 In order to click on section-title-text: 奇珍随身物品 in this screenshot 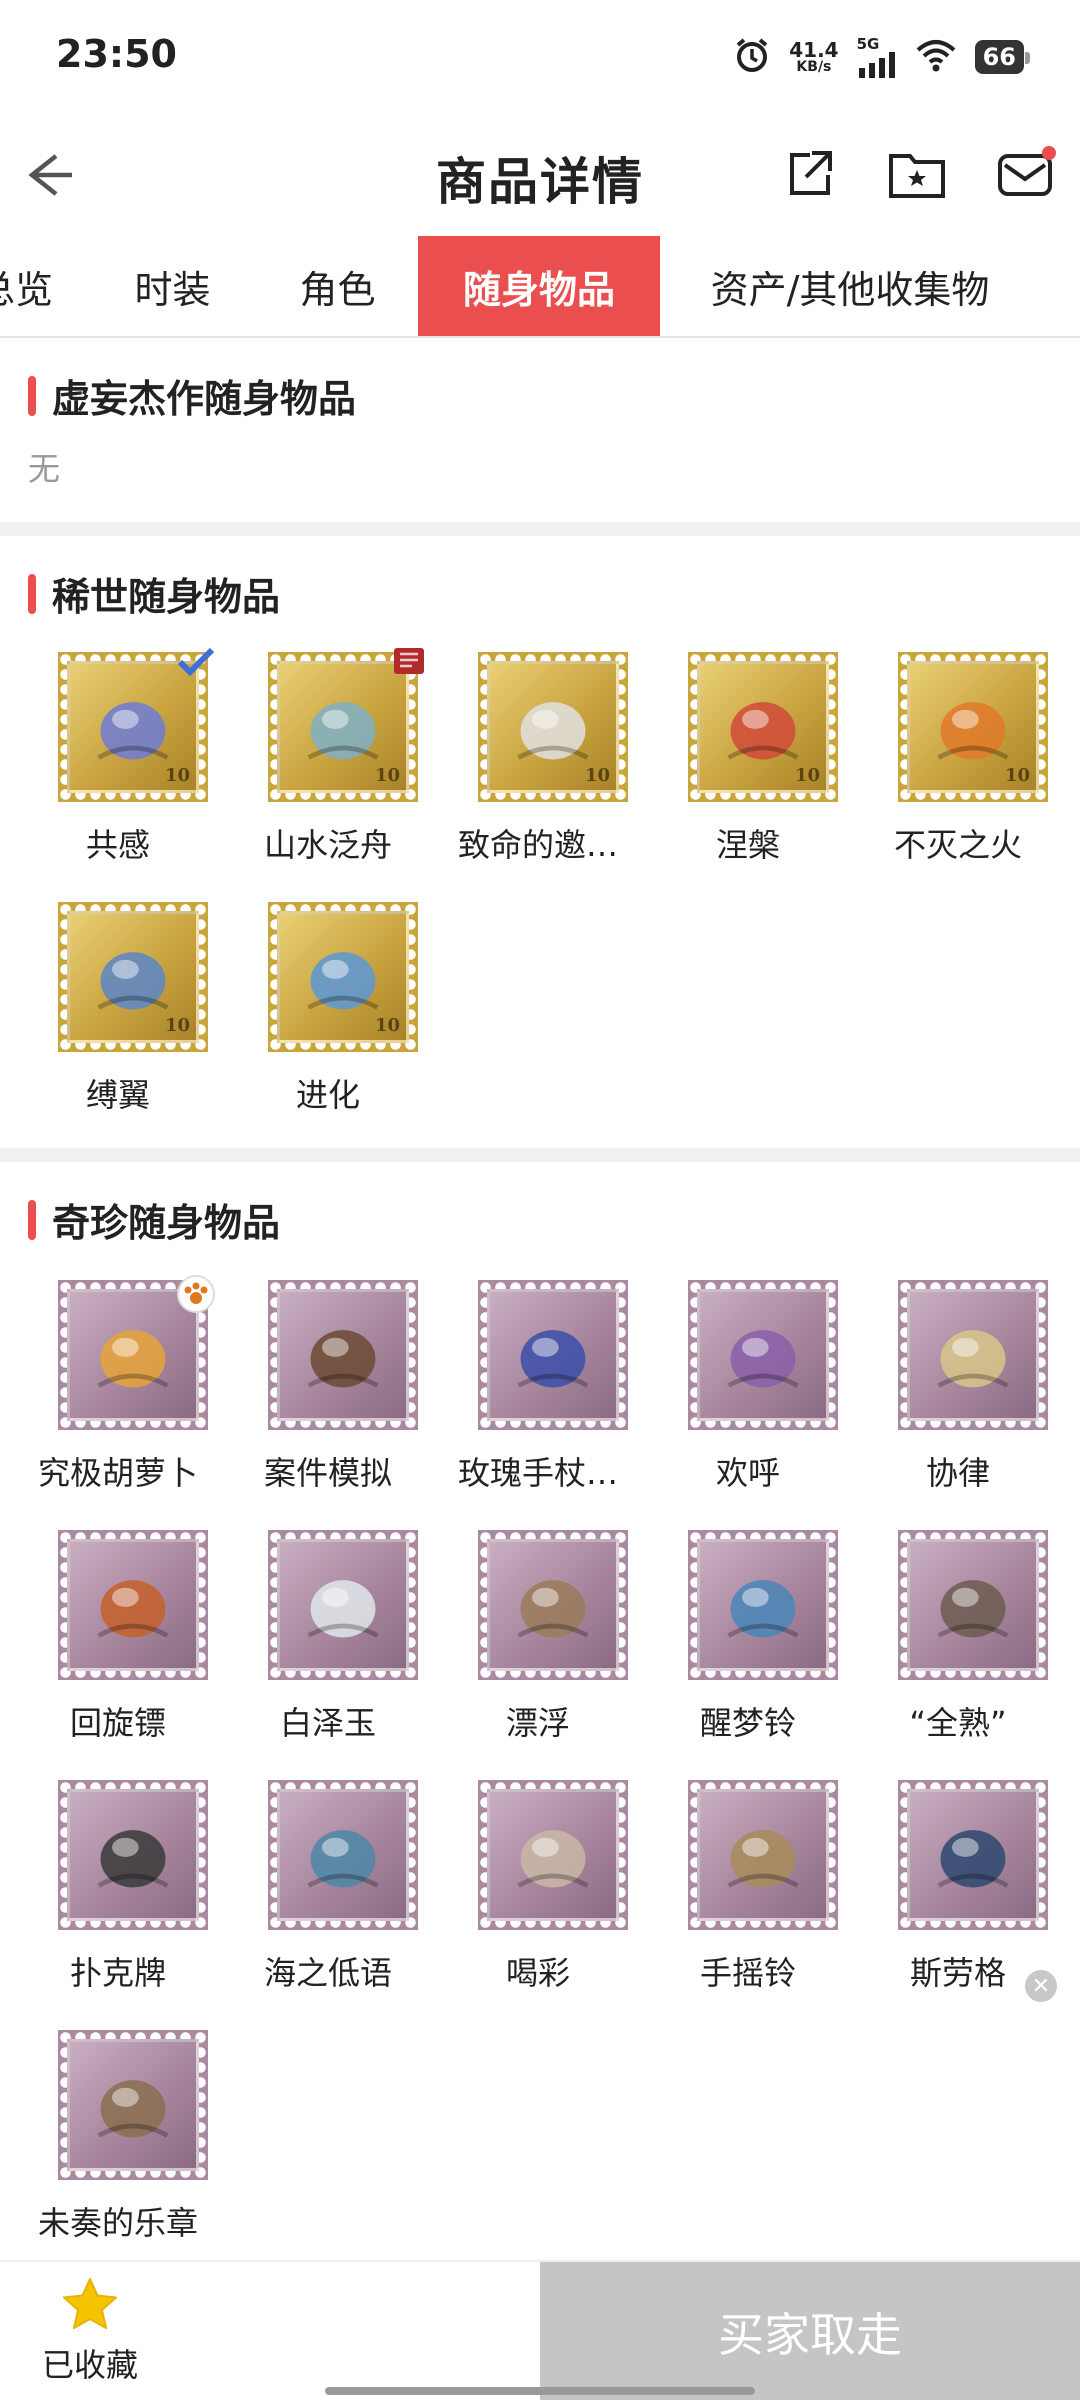, I will do `click(166, 1223)`.